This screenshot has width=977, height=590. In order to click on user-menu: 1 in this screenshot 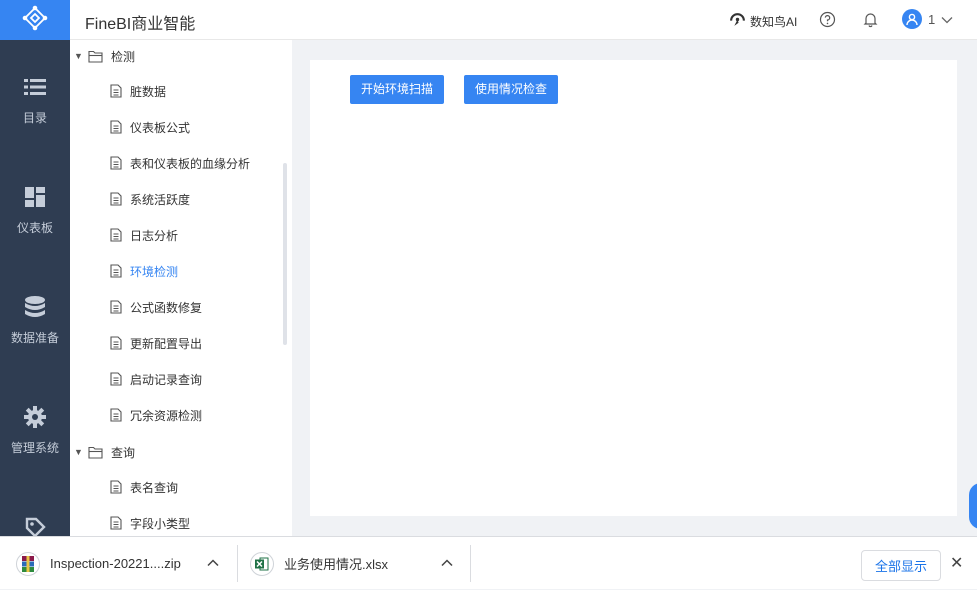, I will do `click(927, 19)`.